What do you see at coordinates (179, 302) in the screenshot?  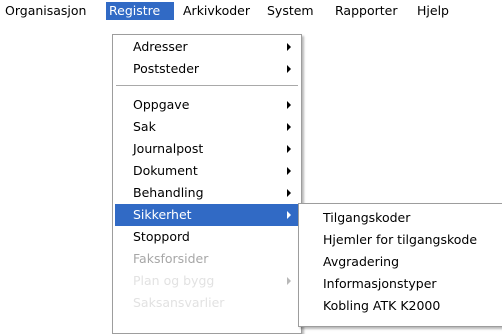 I see `menu-item-label: Saksansvarlier` at bounding box center [179, 302].